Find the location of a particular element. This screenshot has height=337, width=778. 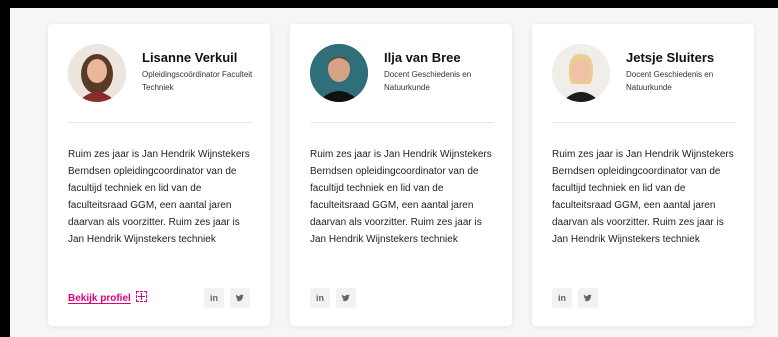

person-name: Lisanne Verkuil is located at coordinates (190, 57).